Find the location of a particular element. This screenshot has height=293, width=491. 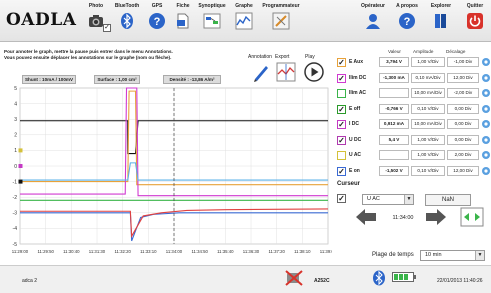

apropos-button: A propos ? is located at coordinates (407, 17).